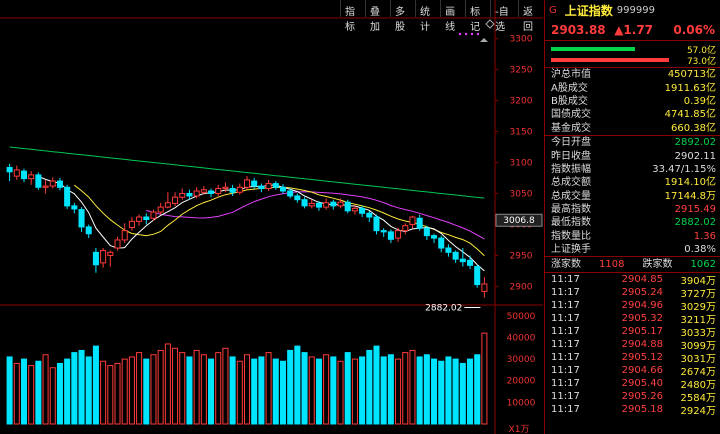 Image resolution: width=720 pixels, height=434 pixels. What do you see at coordinates (632, 101) in the screenshot?
I see `market-row: B股成交 0.39亿` at bounding box center [632, 101].